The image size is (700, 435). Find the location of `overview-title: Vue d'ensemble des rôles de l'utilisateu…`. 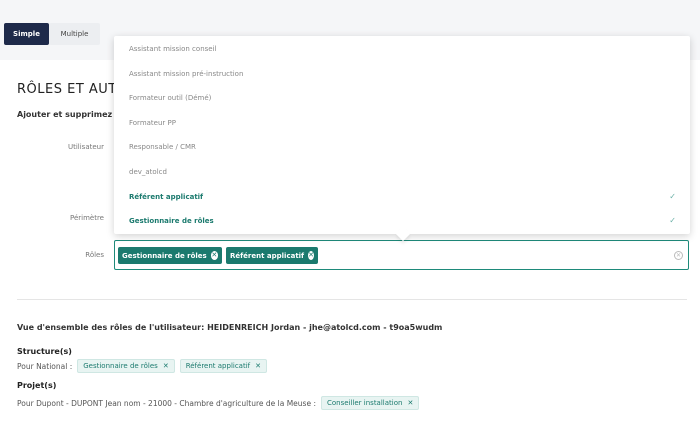

overview-title: Vue d'ensemble des rôles de l'utilisateu… is located at coordinates (230, 327).